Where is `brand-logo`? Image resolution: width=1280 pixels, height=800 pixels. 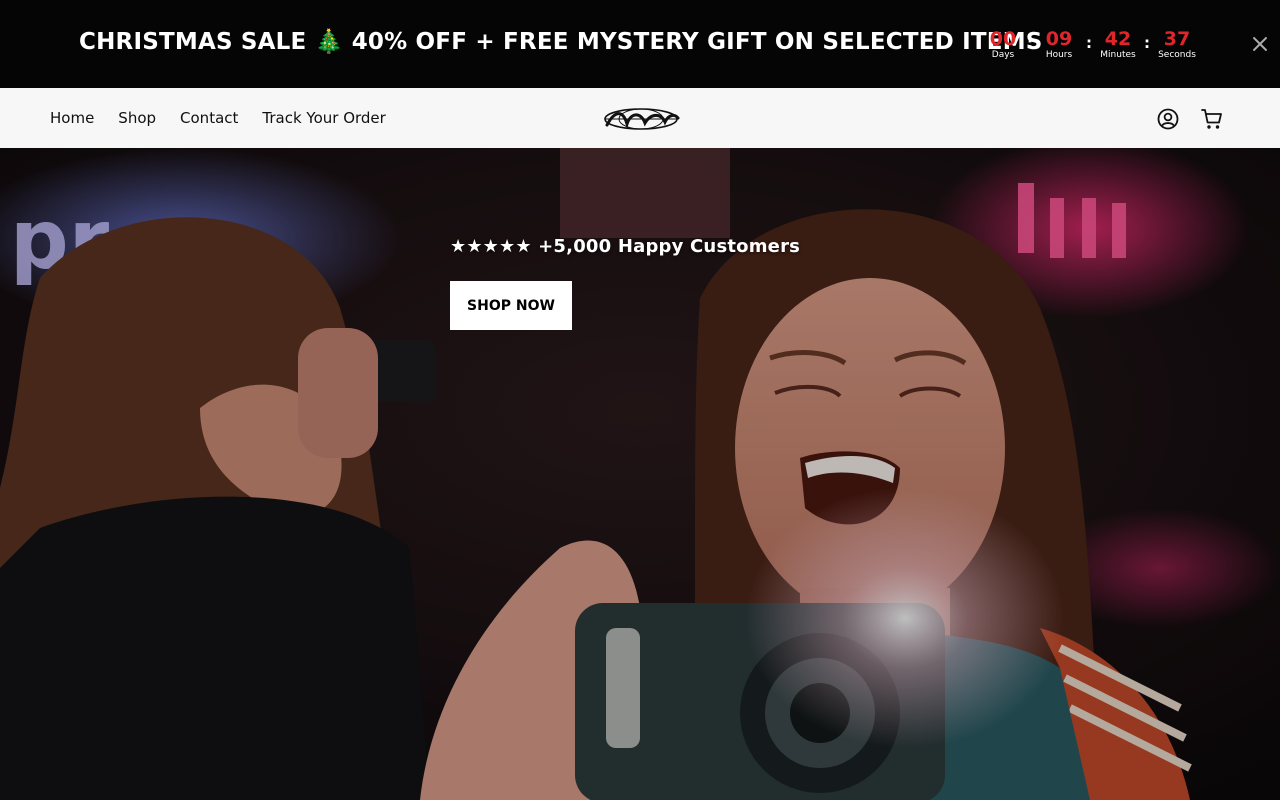
brand-logo is located at coordinates (641, 119).